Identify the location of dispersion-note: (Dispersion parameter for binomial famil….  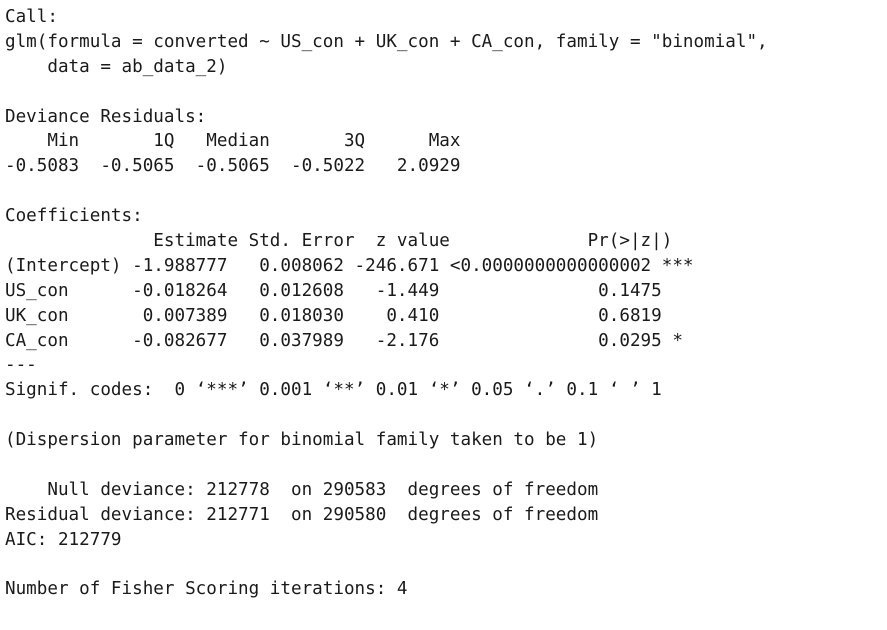
(302, 440).